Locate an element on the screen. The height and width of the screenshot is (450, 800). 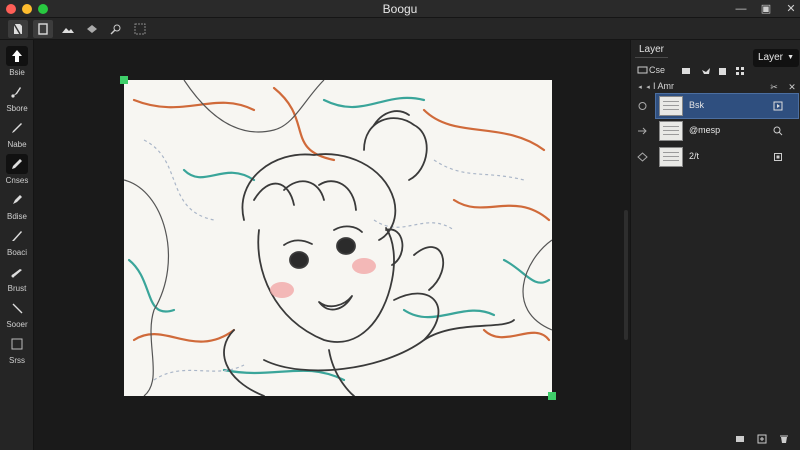
panel-blend-row: ◂ ◂ I Amr ✂ ✕ is located at coordinates (715, 87).